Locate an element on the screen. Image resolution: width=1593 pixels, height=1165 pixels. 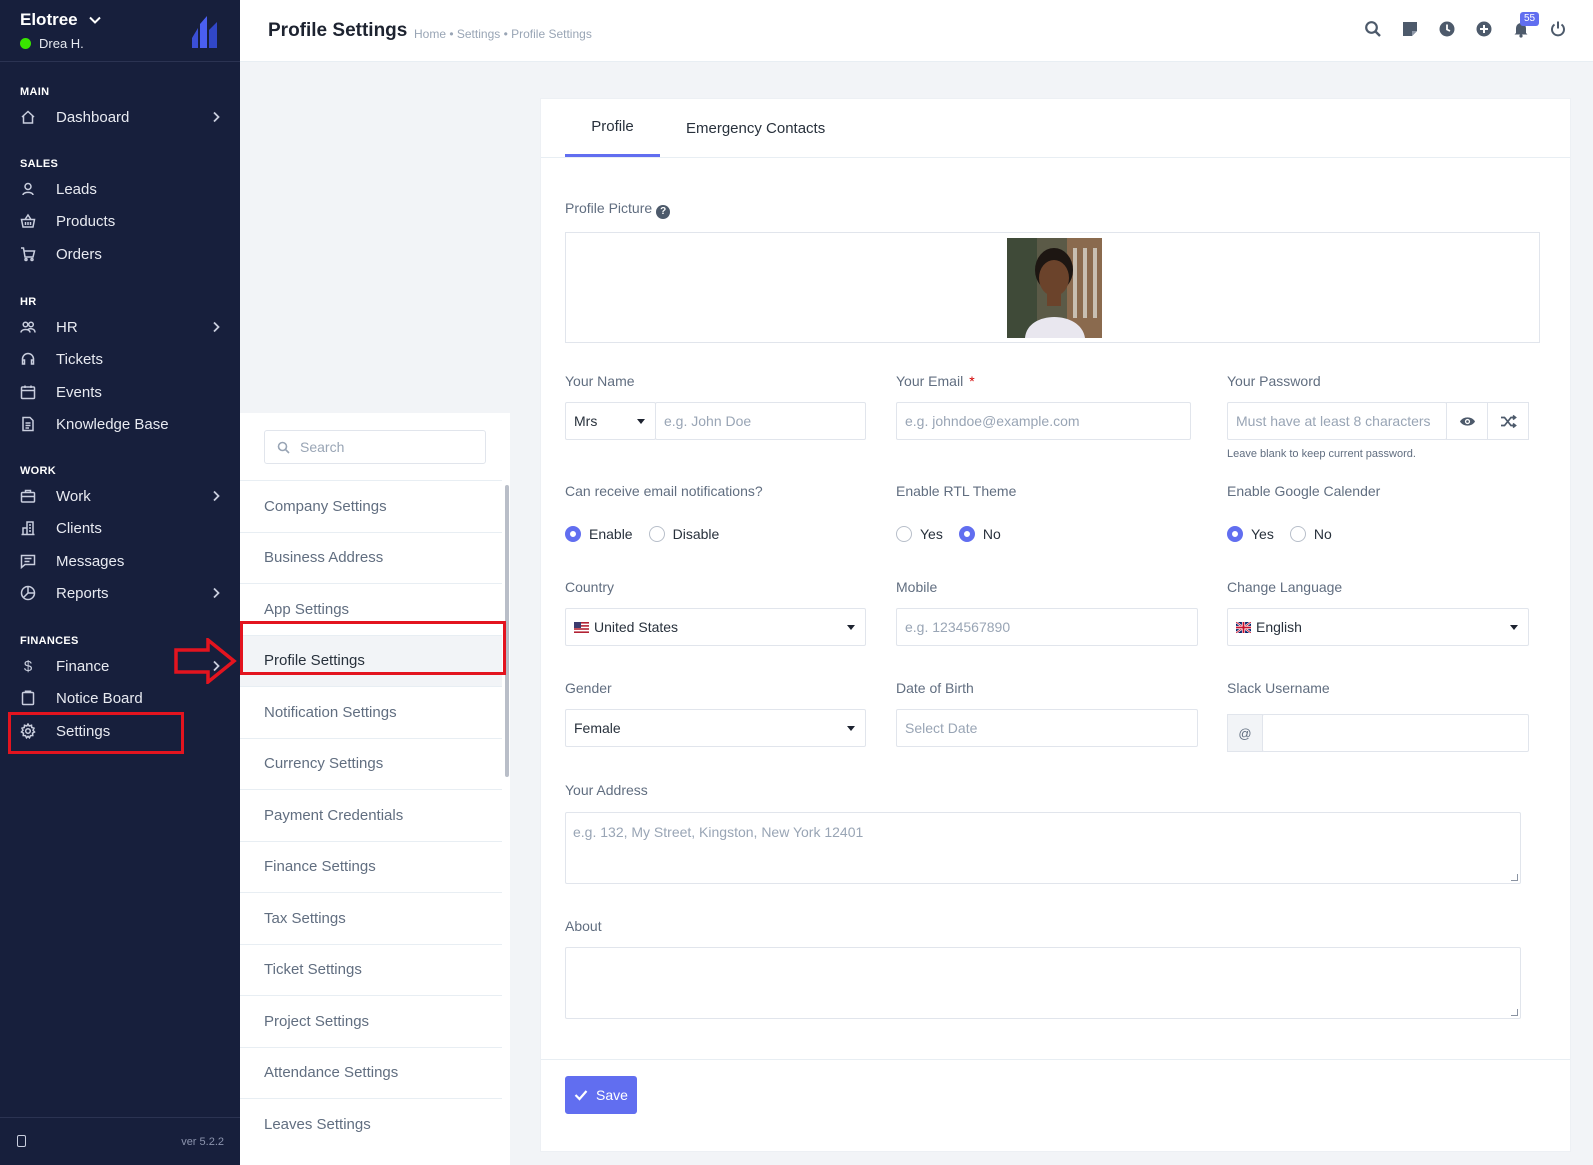
sidebar-item-label: Clients is located at coordinates (79, 528).